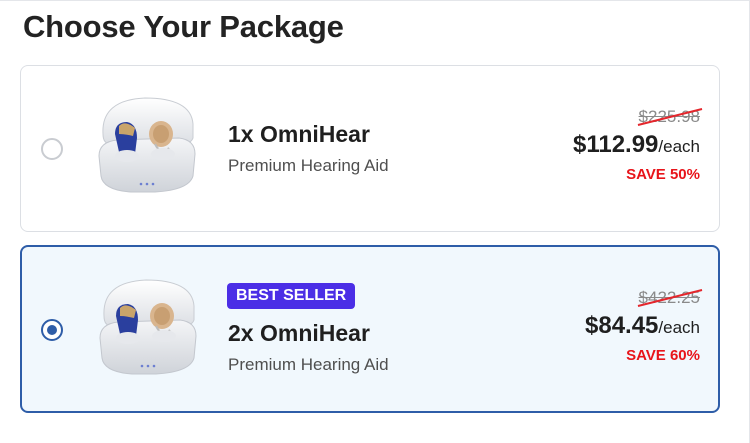  I want to click on original-price: $422.25, so click(669, 298).